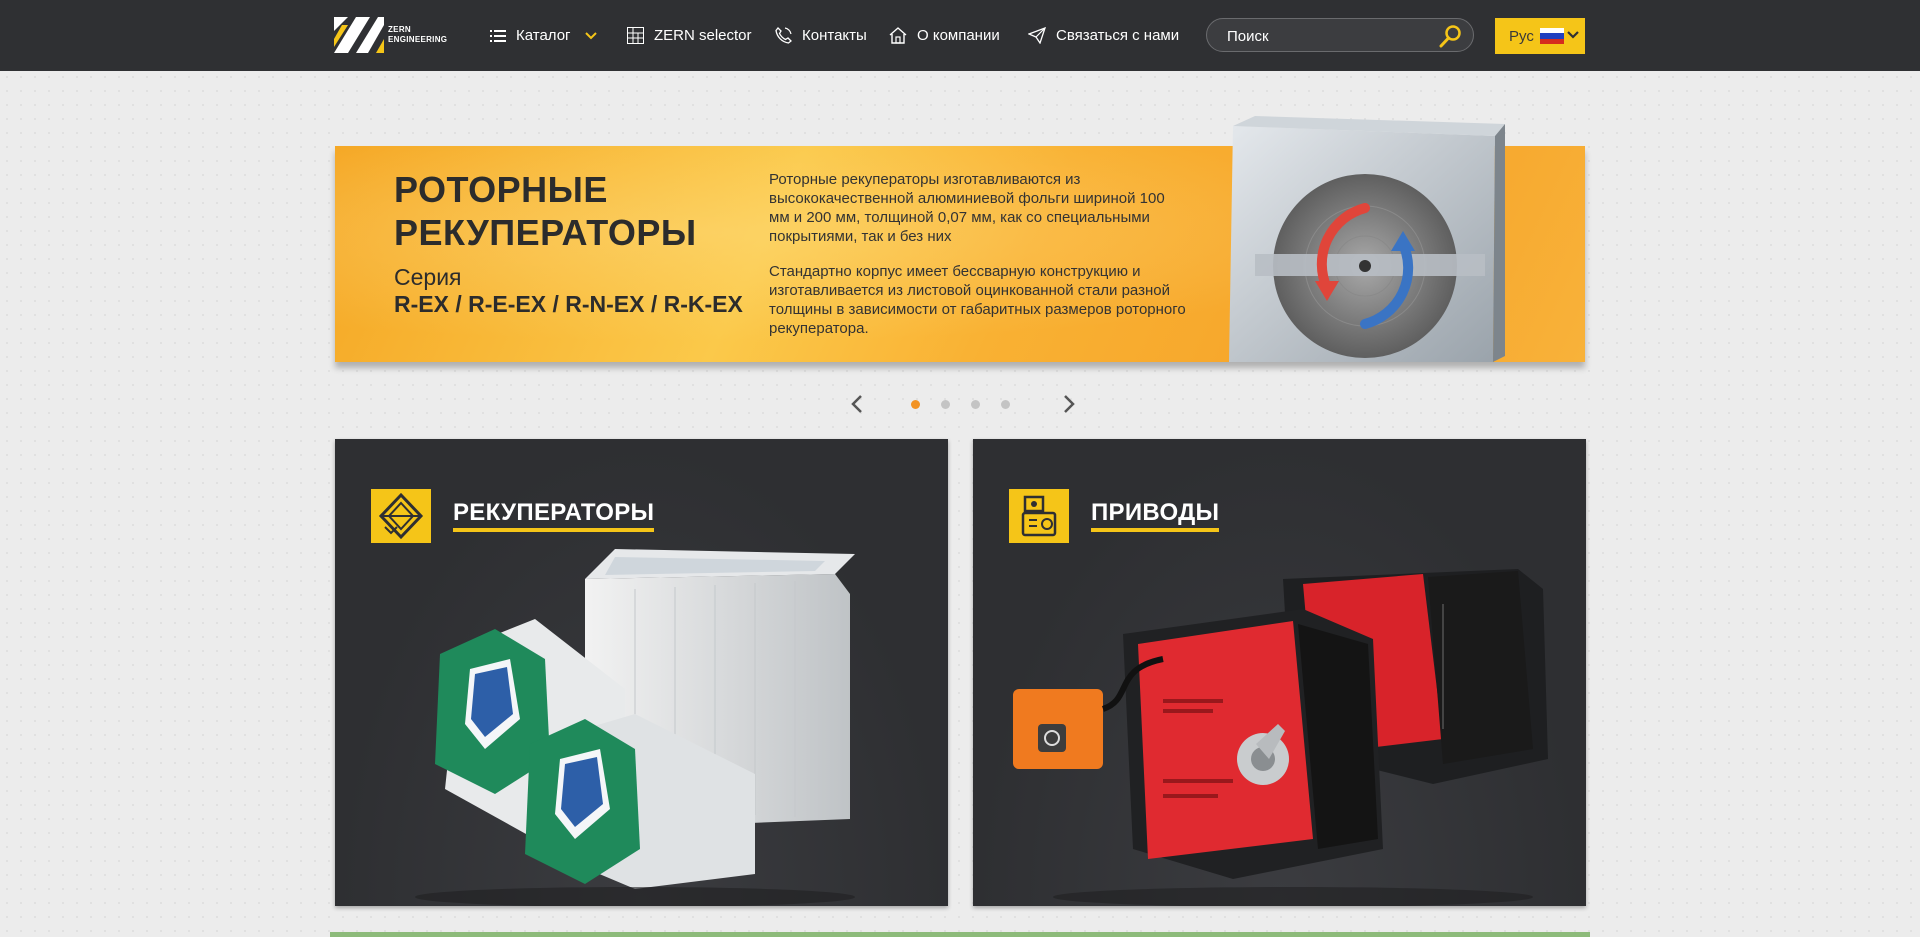  I want to click on house-icon, so click(898, 35).